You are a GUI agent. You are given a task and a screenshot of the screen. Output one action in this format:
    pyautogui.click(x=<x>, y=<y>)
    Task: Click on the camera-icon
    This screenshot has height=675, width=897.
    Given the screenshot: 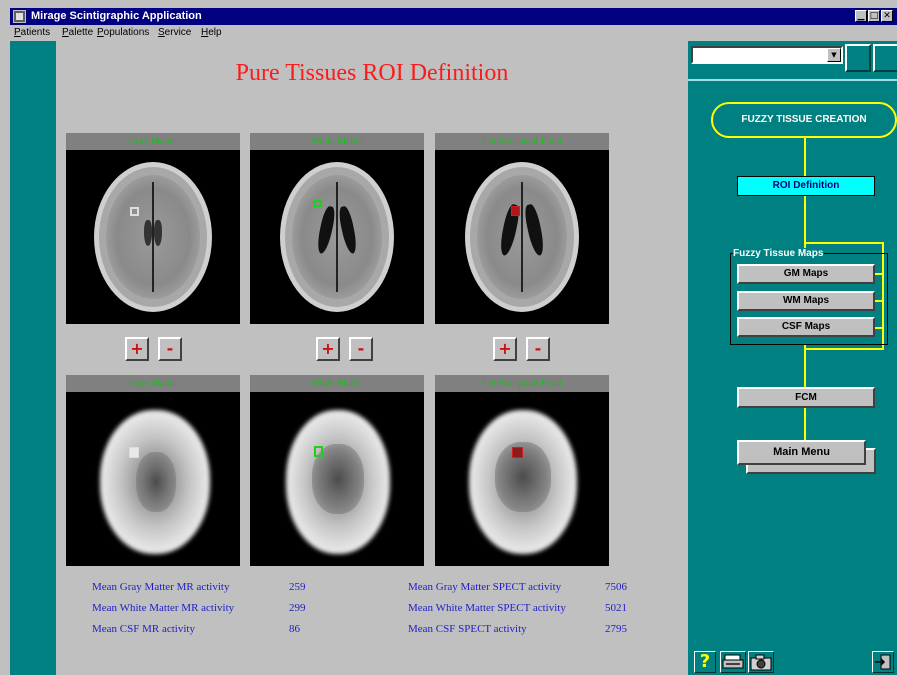 What is the action you would take?
    pyautogui.click(x=761, y=662)
    